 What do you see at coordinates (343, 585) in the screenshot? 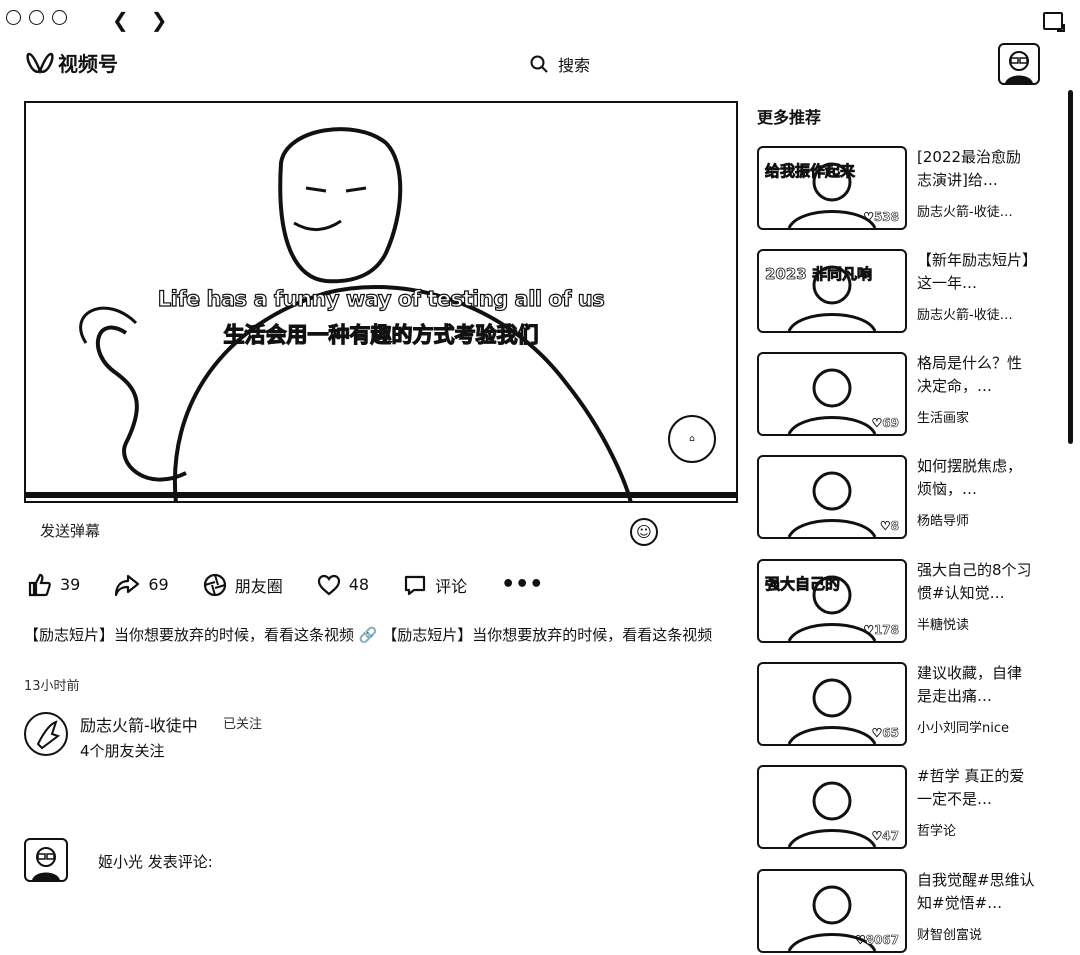
I see `favorite-button: 48` at bounding box center [343, 585].